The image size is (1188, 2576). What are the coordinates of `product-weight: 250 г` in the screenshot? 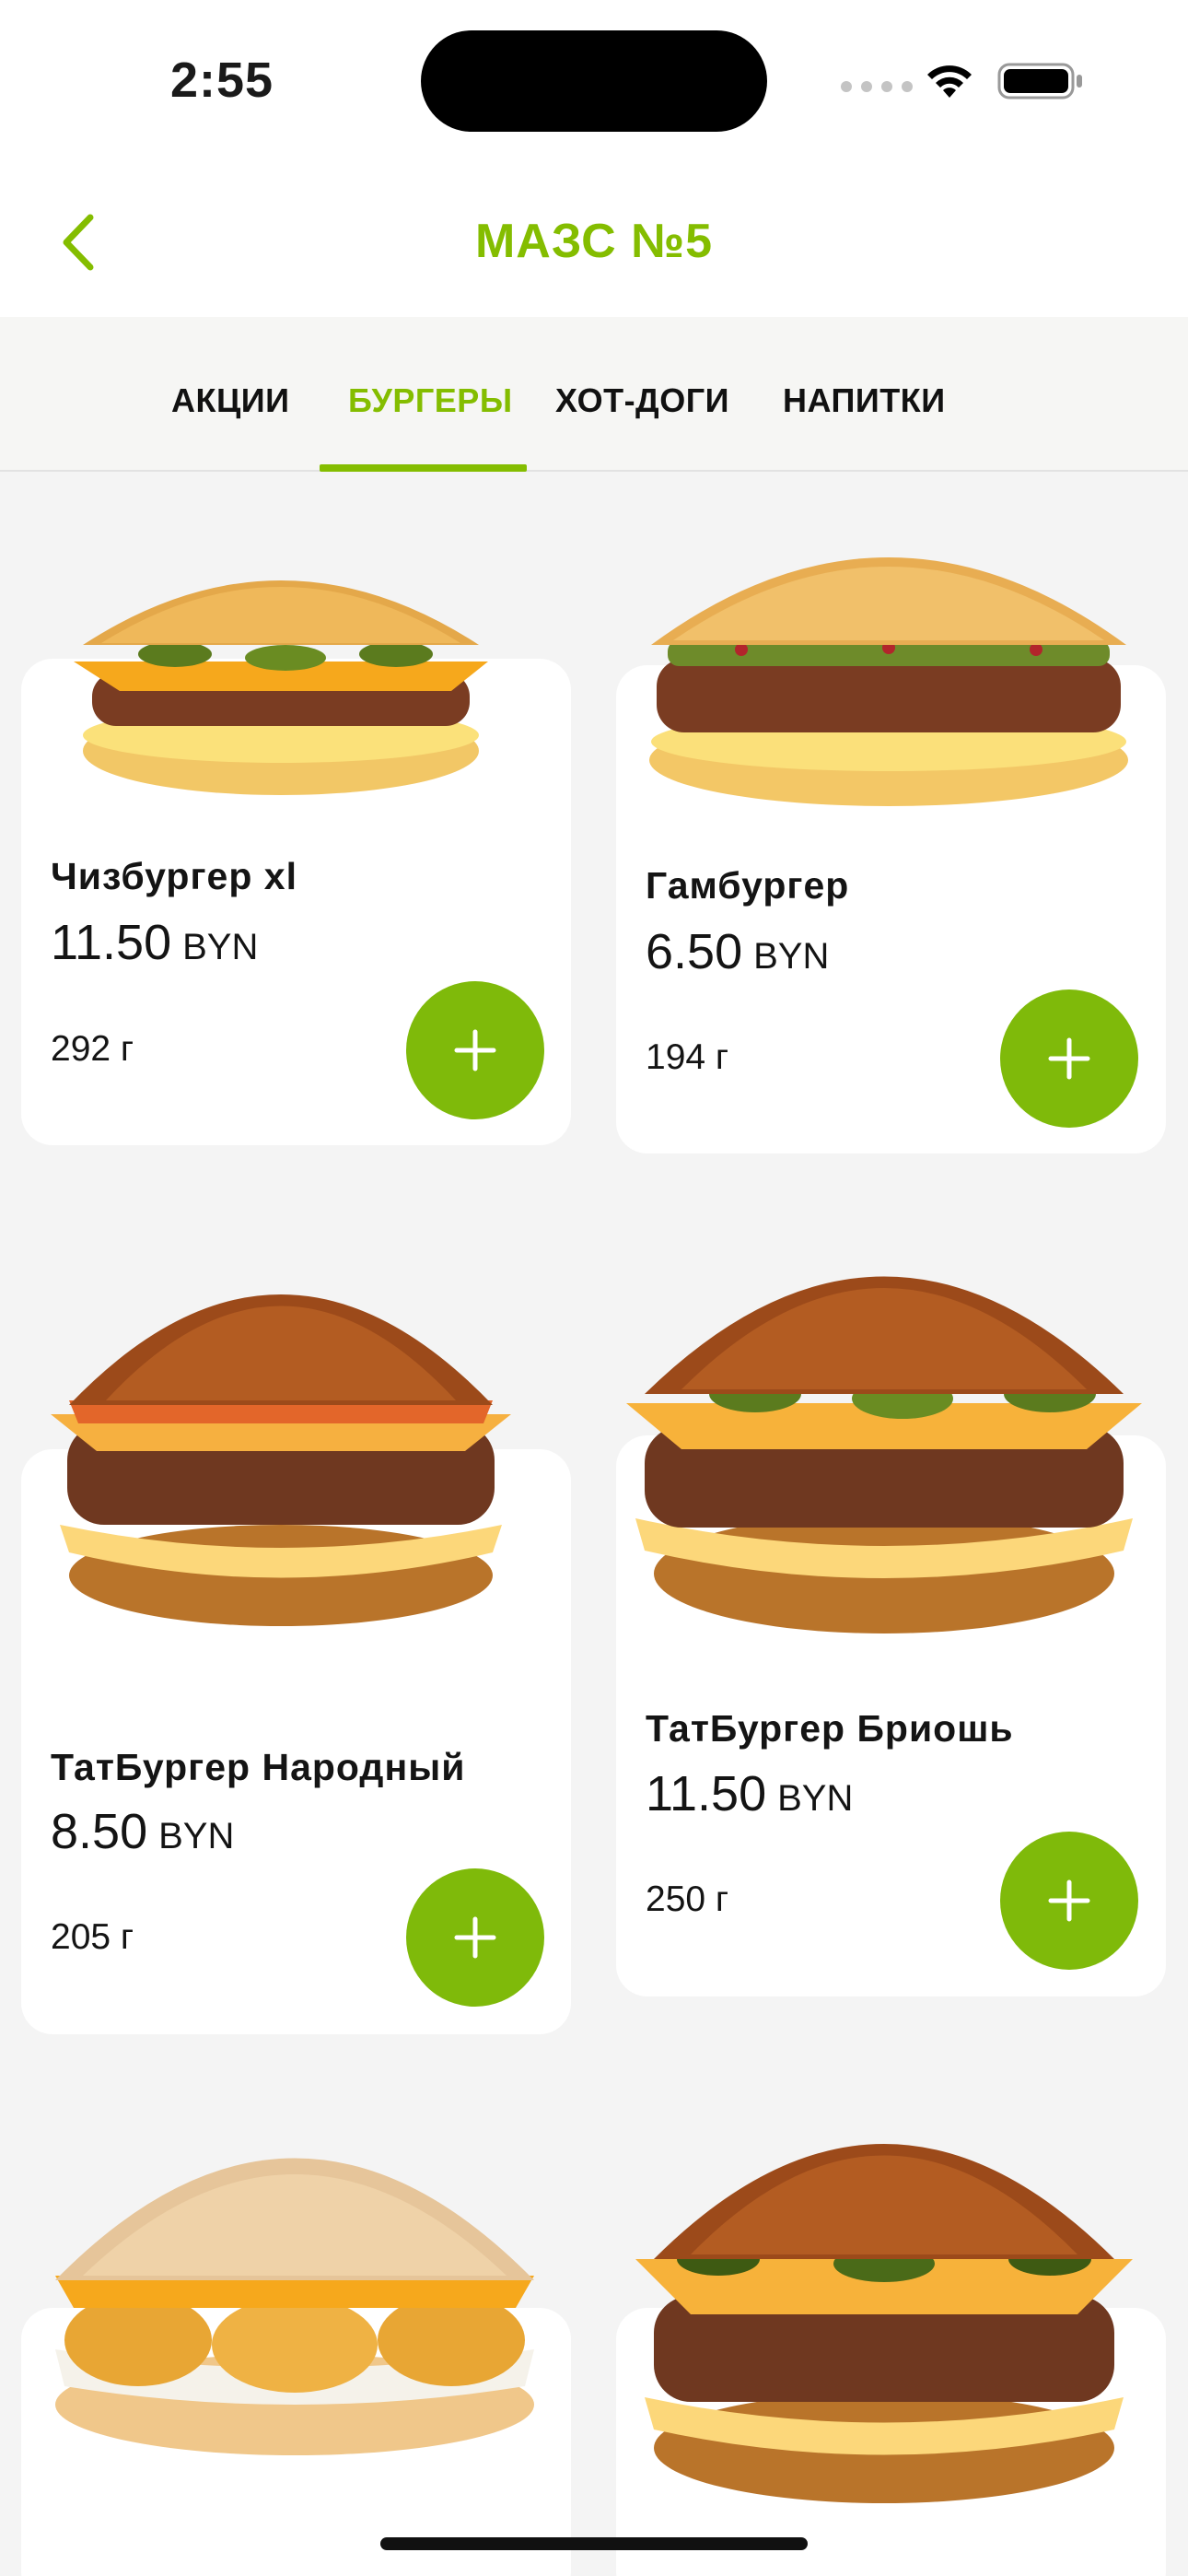 It's located at (688, 1899).